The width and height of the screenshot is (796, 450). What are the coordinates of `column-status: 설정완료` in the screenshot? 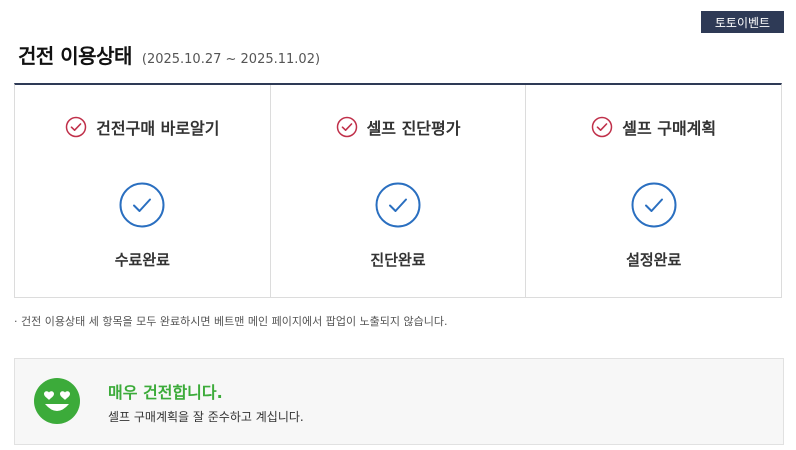 It's located at (654, 260).